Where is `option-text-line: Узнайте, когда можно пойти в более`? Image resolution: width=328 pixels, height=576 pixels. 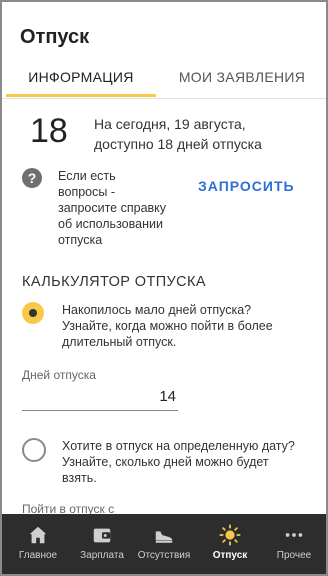
option-text-line: Узнайте, когда можно пойти в более is located at coordinates (167, 326).